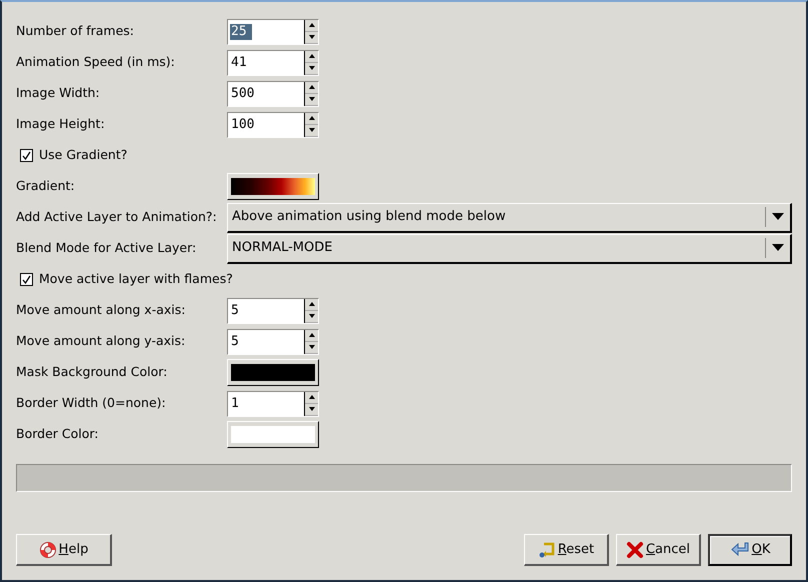  Describe the element at coordinates (92, 372) in the screenshot. I see `field-label: Mask Background Color:` at that location.